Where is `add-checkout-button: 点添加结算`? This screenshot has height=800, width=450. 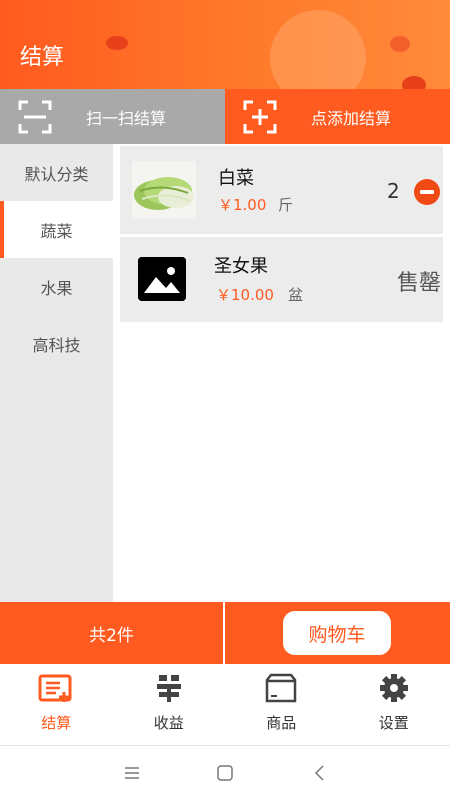
add-checkout-button: 点添加结算 is located at coordinates (337, 116).